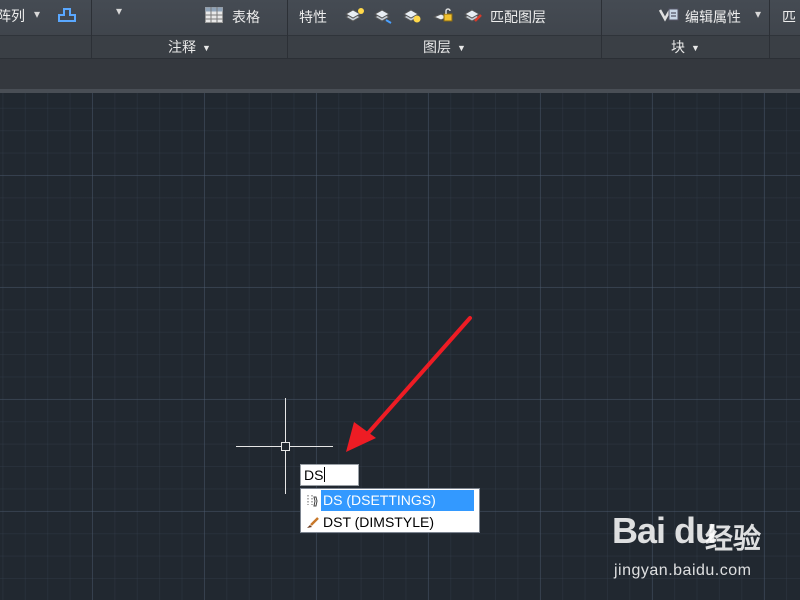 The height and width of the screenshot is (600, 800). I want to click on suggestion-item-dimstyle: DST (DIMSTYLE), so click(390, 522).